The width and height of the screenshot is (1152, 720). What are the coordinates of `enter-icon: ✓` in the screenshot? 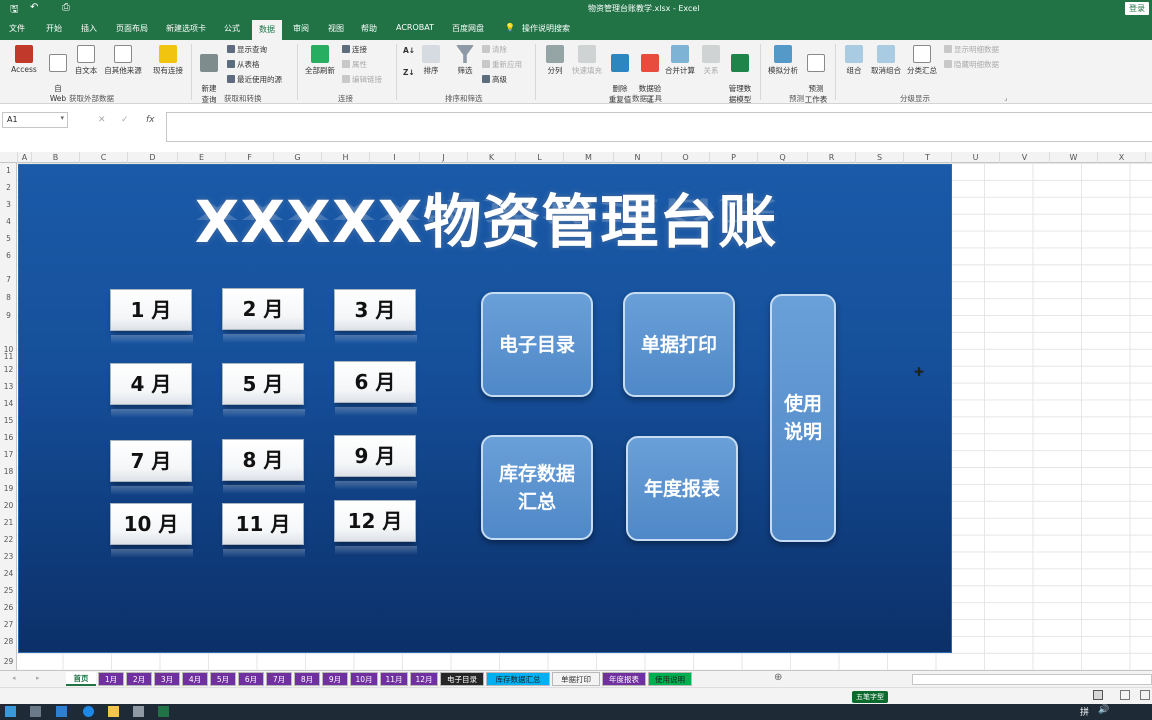 It's located at (125, 120).